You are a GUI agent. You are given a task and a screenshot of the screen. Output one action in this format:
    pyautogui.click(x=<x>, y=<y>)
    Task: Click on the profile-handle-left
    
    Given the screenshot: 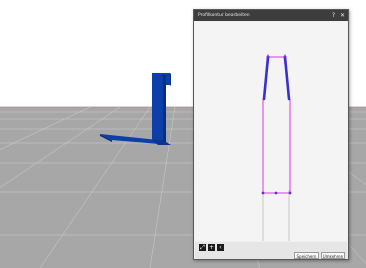 What is the action you would take?
    pyautogui.click(x=266, y=78)
    